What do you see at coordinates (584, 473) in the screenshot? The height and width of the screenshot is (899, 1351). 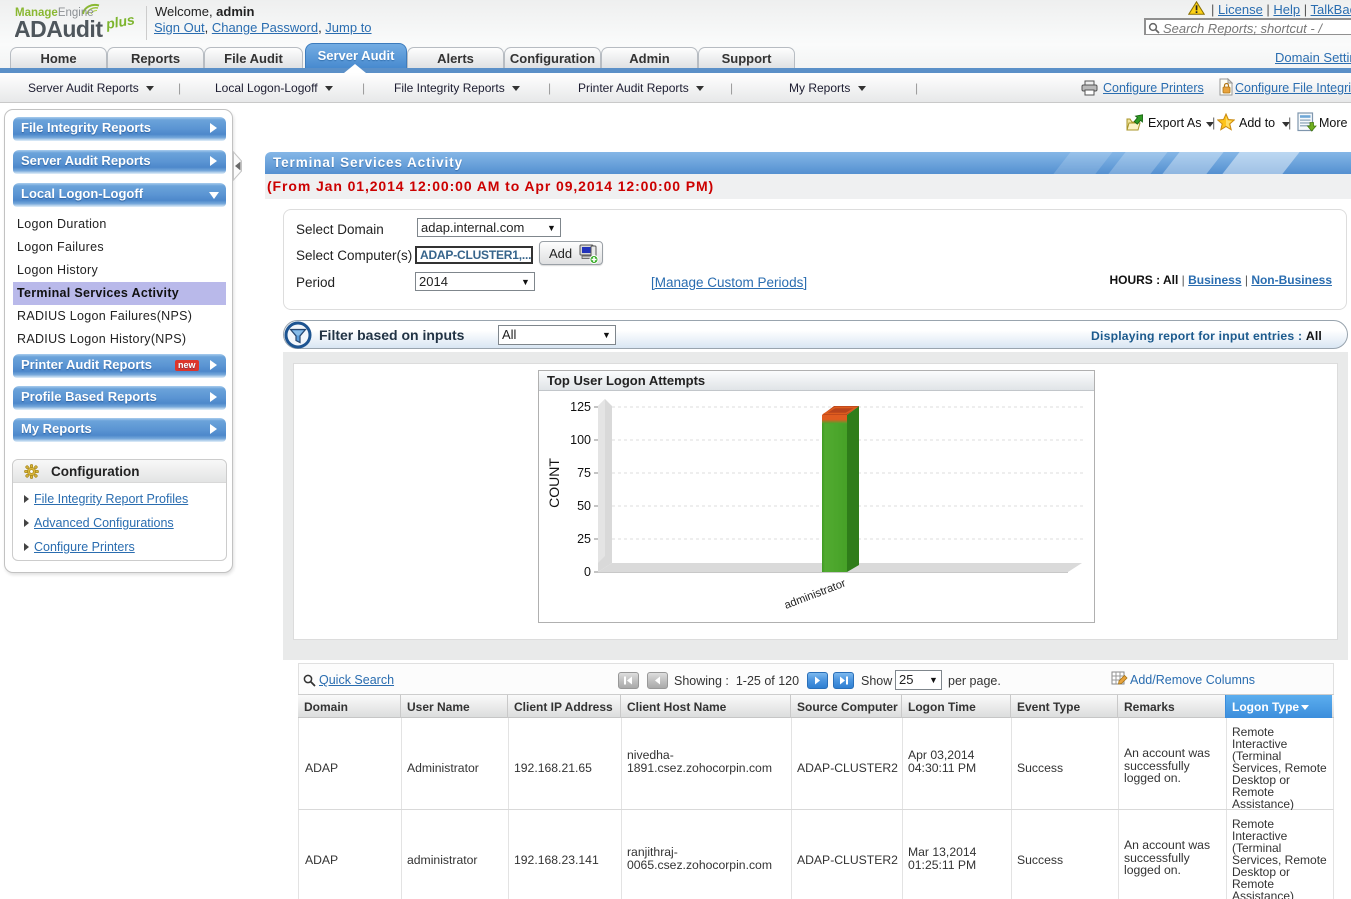 I see `svg-text: 75` at bounding box center [584, 473].